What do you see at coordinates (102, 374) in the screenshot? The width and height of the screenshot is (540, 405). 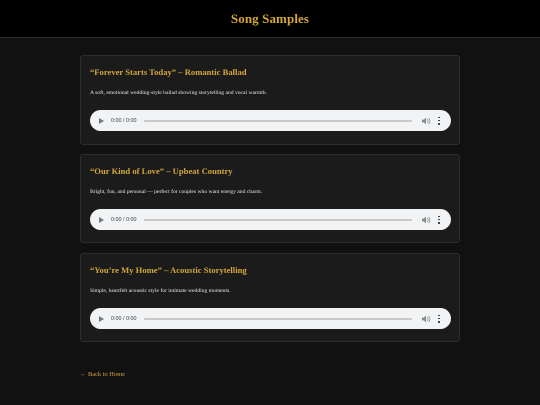 I see `back-to-home-link: ← Back to Home` at bounding box center [102, 374].